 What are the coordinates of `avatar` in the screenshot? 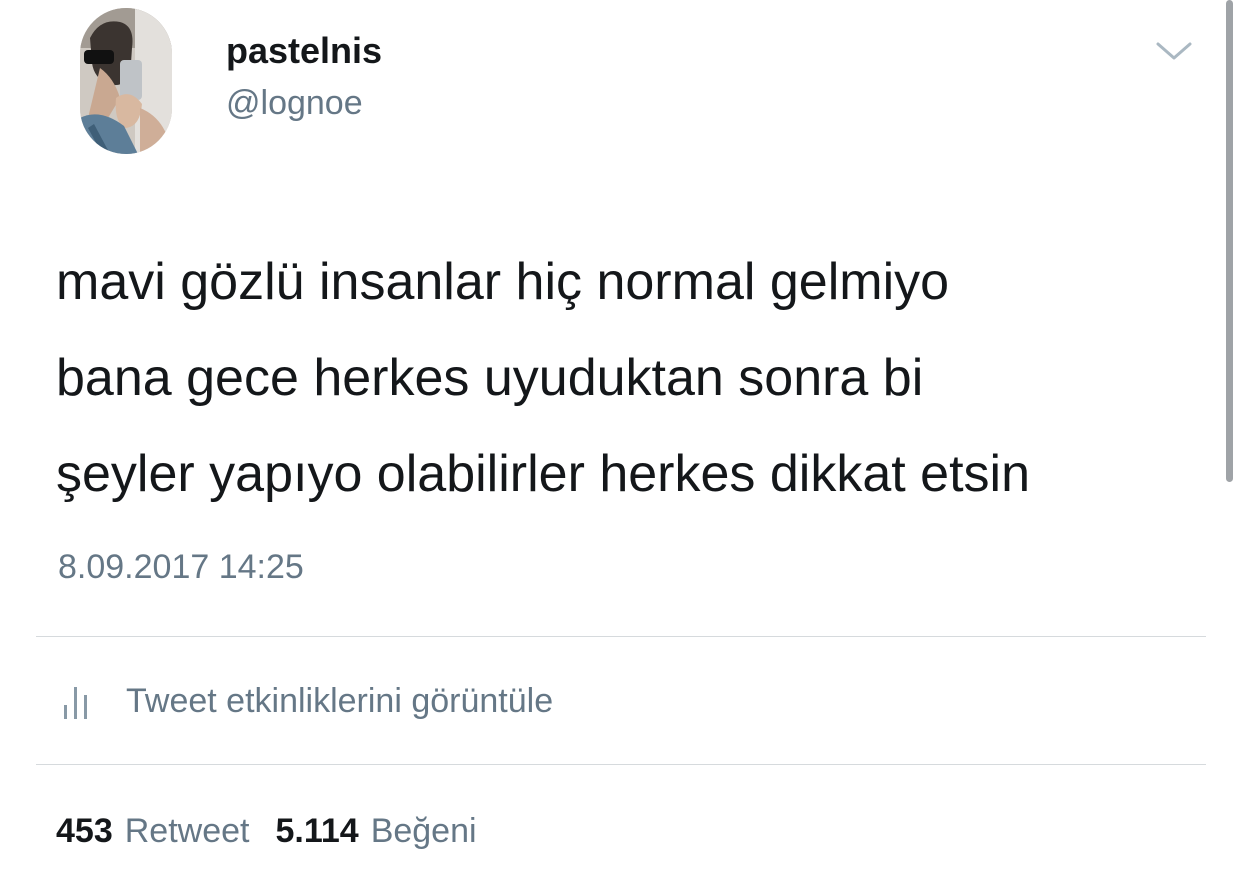 It's located at (126, 81).